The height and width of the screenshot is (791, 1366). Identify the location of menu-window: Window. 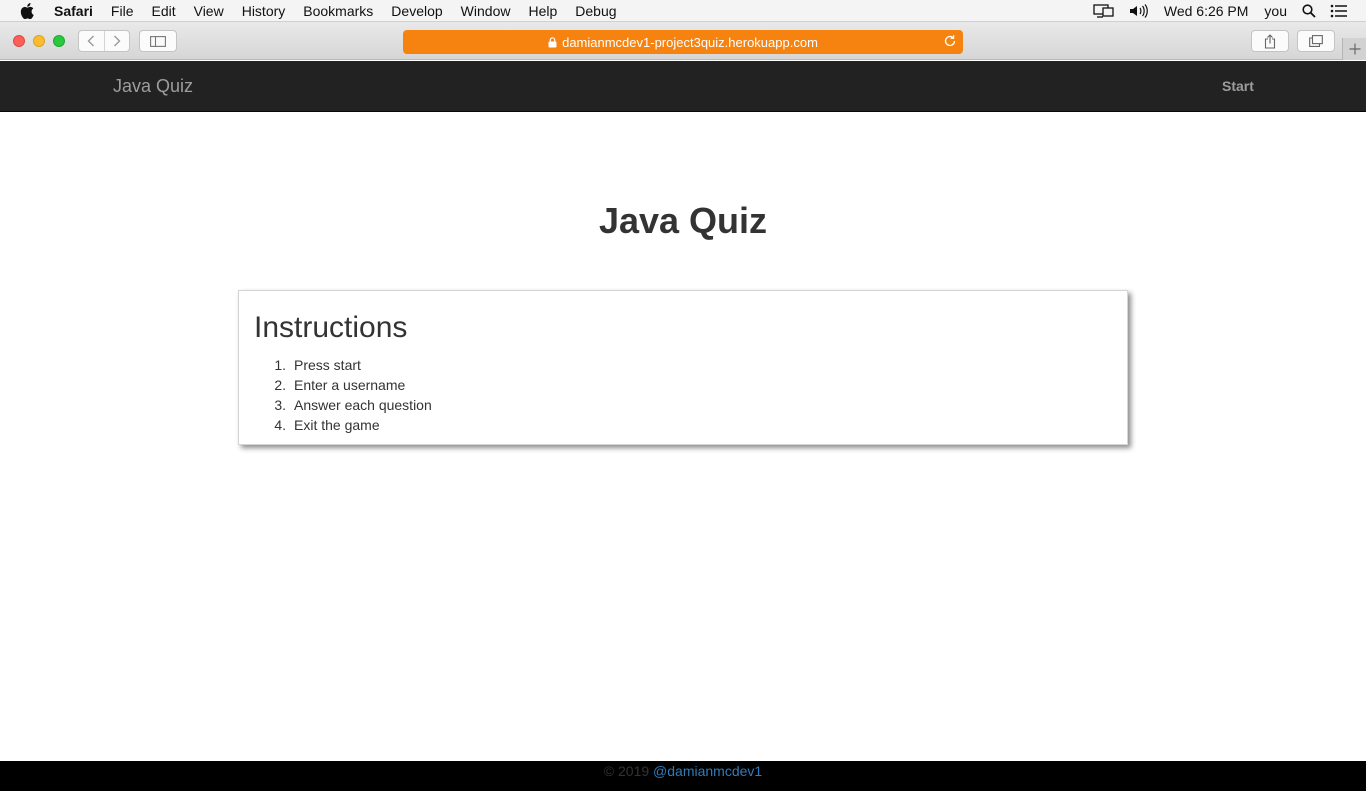
(486, 11).